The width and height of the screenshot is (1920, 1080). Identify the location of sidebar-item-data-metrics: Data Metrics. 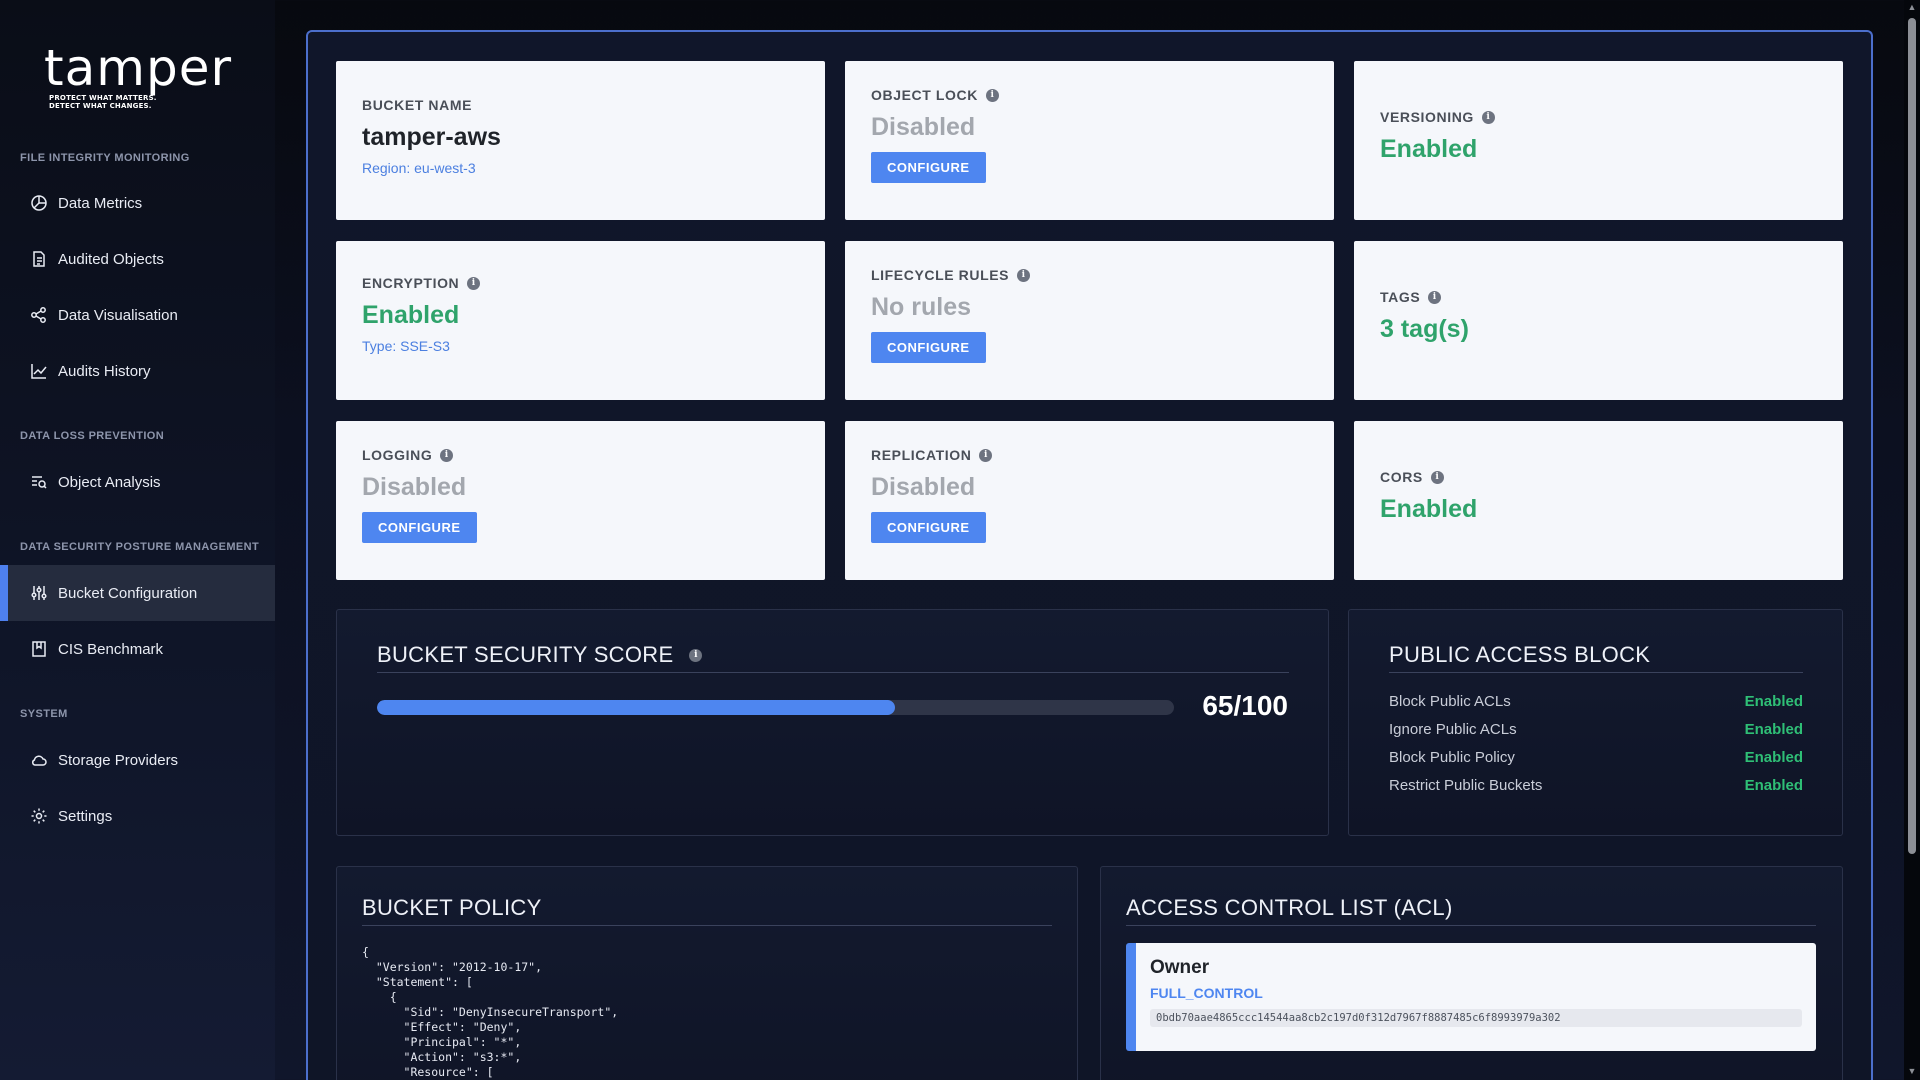
(137, 203).